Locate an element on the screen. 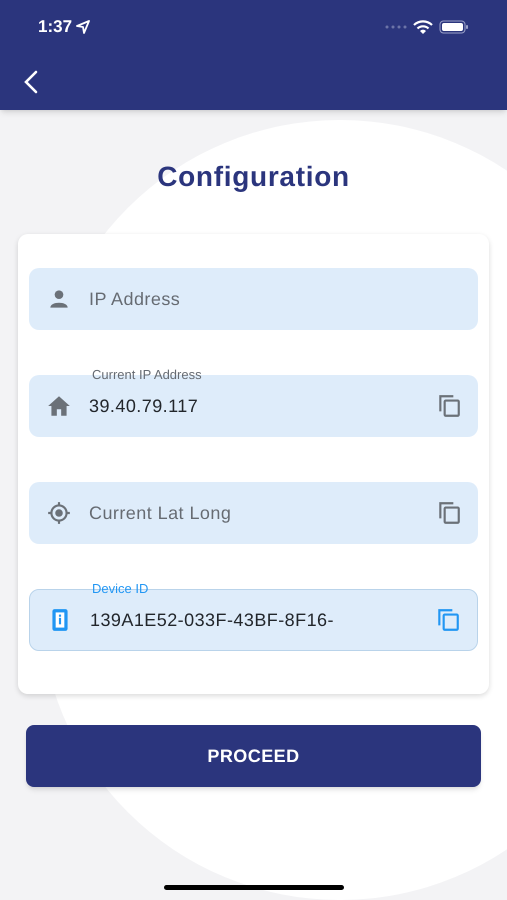 This screenshot has width=507, height=900. page-title: Configuration is located at coordinates (253, 177).